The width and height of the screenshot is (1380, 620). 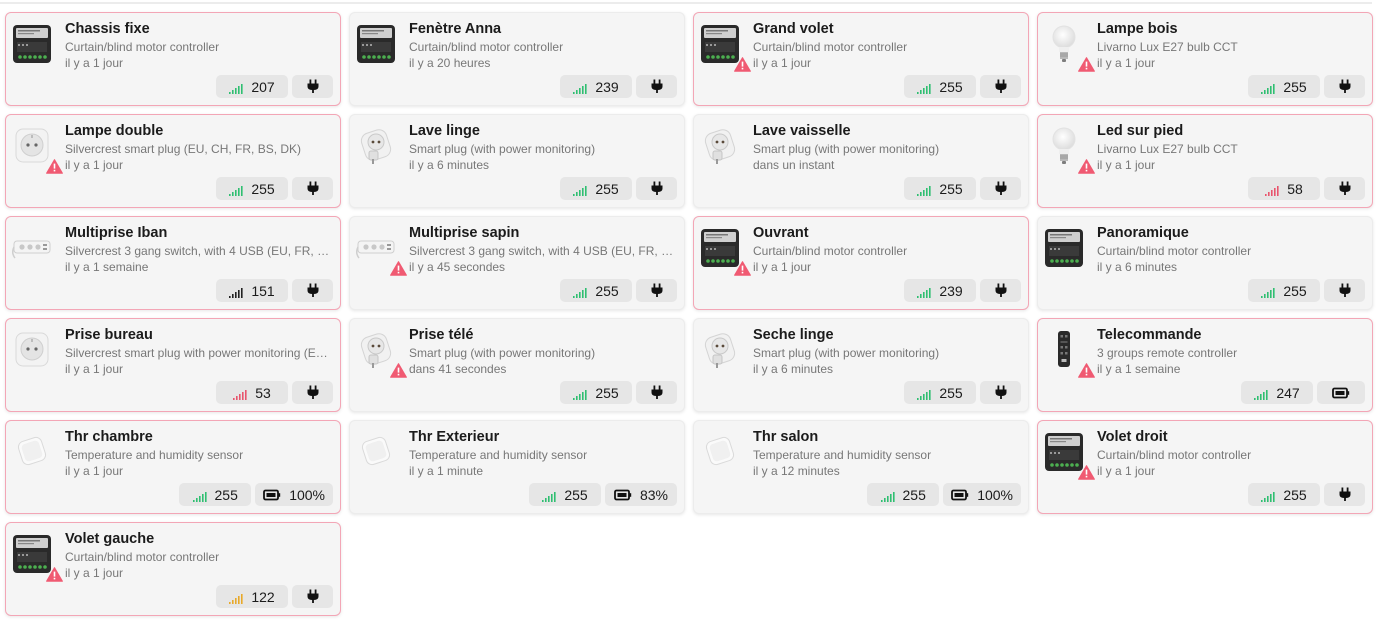 I want to click on round-plug-image, so click(x=376, y=146).